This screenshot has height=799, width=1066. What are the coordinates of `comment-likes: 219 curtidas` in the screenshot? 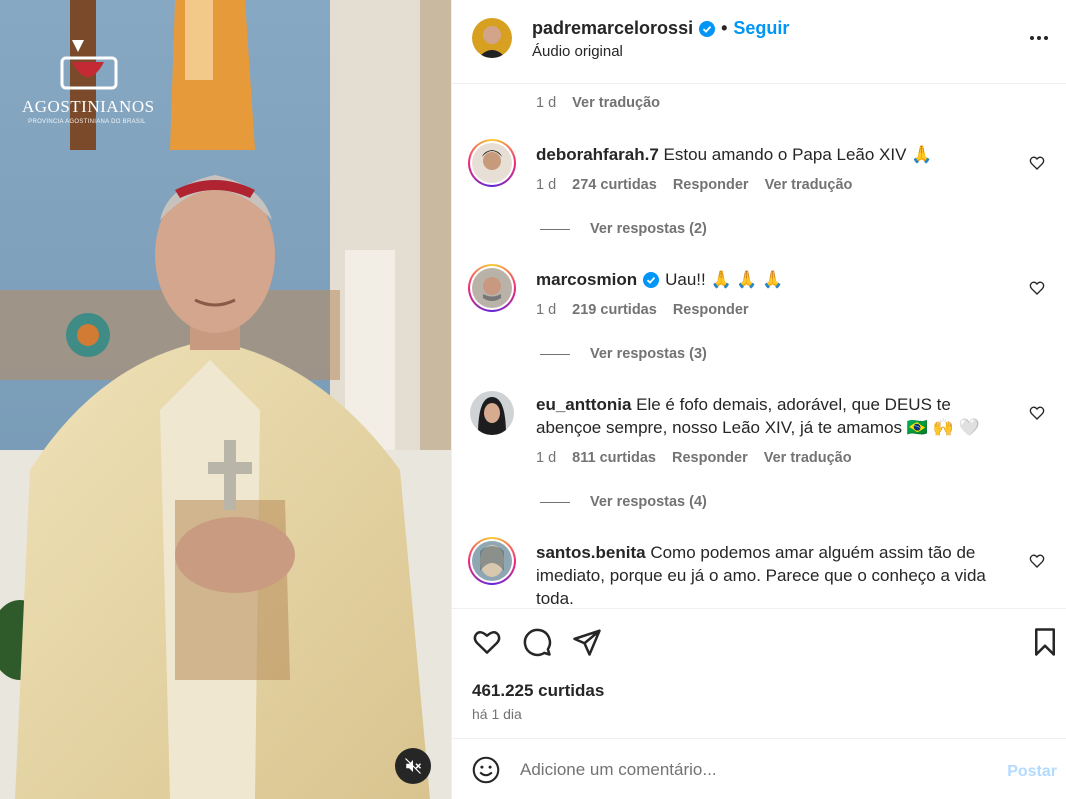 It's located at (614, 310).